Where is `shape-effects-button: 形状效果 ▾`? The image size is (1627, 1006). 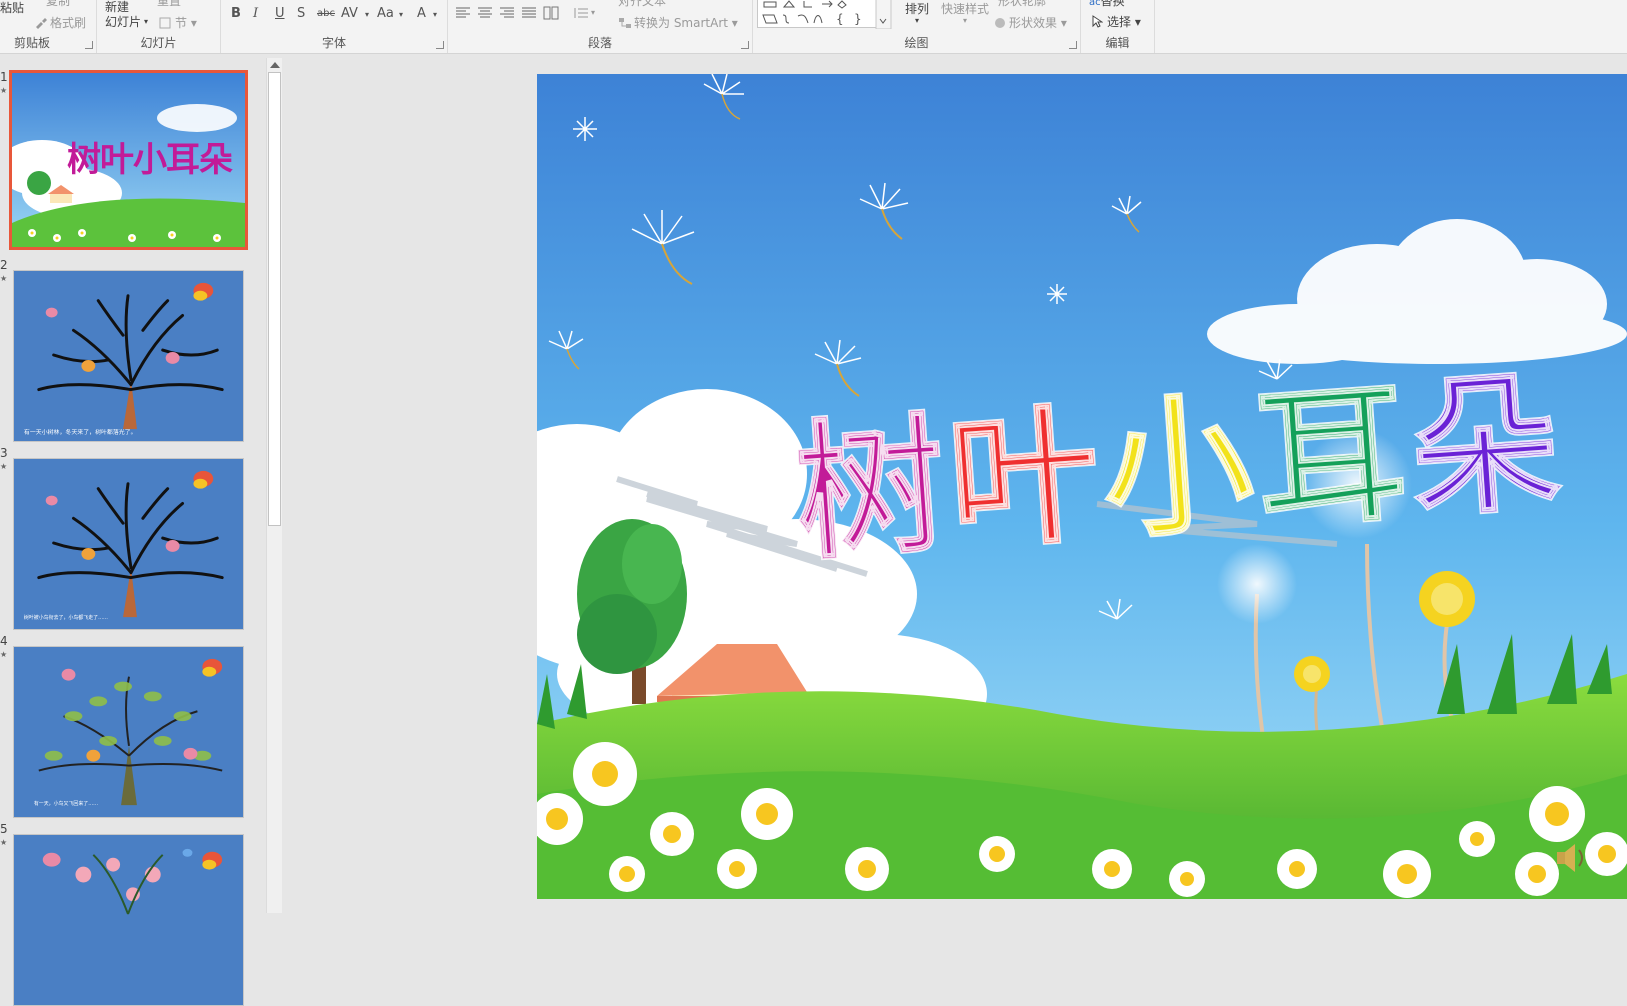 shape-effects-button: 形状效果 ▾ is located at coordinates (1030, 22).